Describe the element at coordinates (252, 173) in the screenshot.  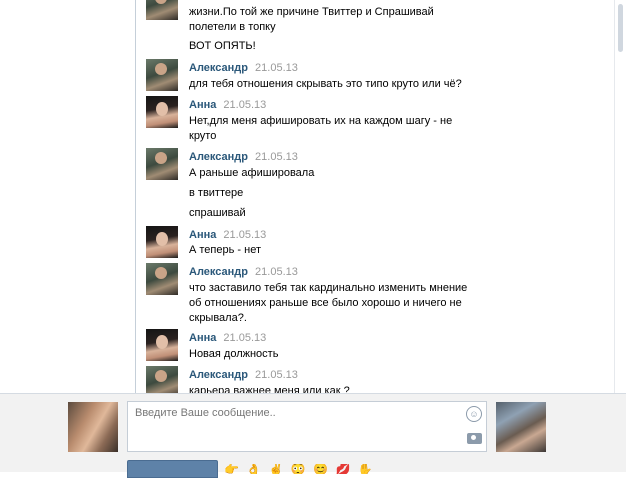
I see `message-text: А раньше афишировала` at that location.